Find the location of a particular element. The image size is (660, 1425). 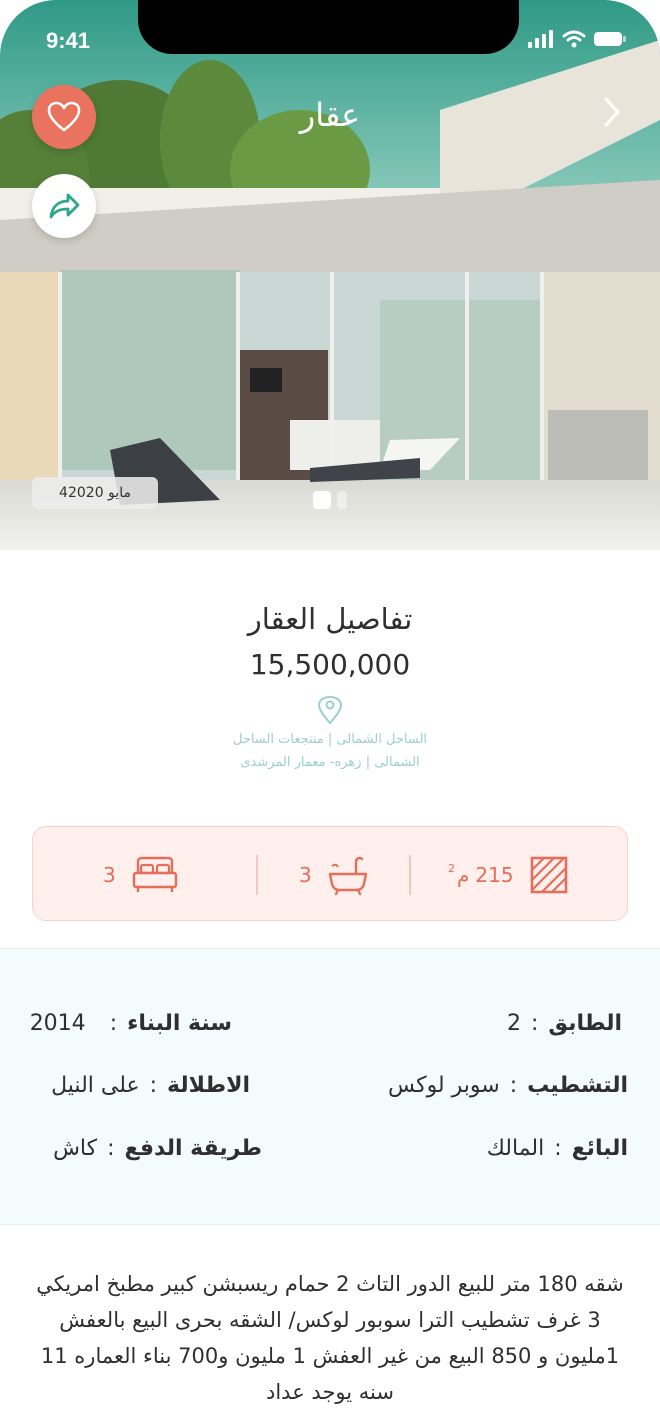

pagination-dot is located at coordinates (342, 500).